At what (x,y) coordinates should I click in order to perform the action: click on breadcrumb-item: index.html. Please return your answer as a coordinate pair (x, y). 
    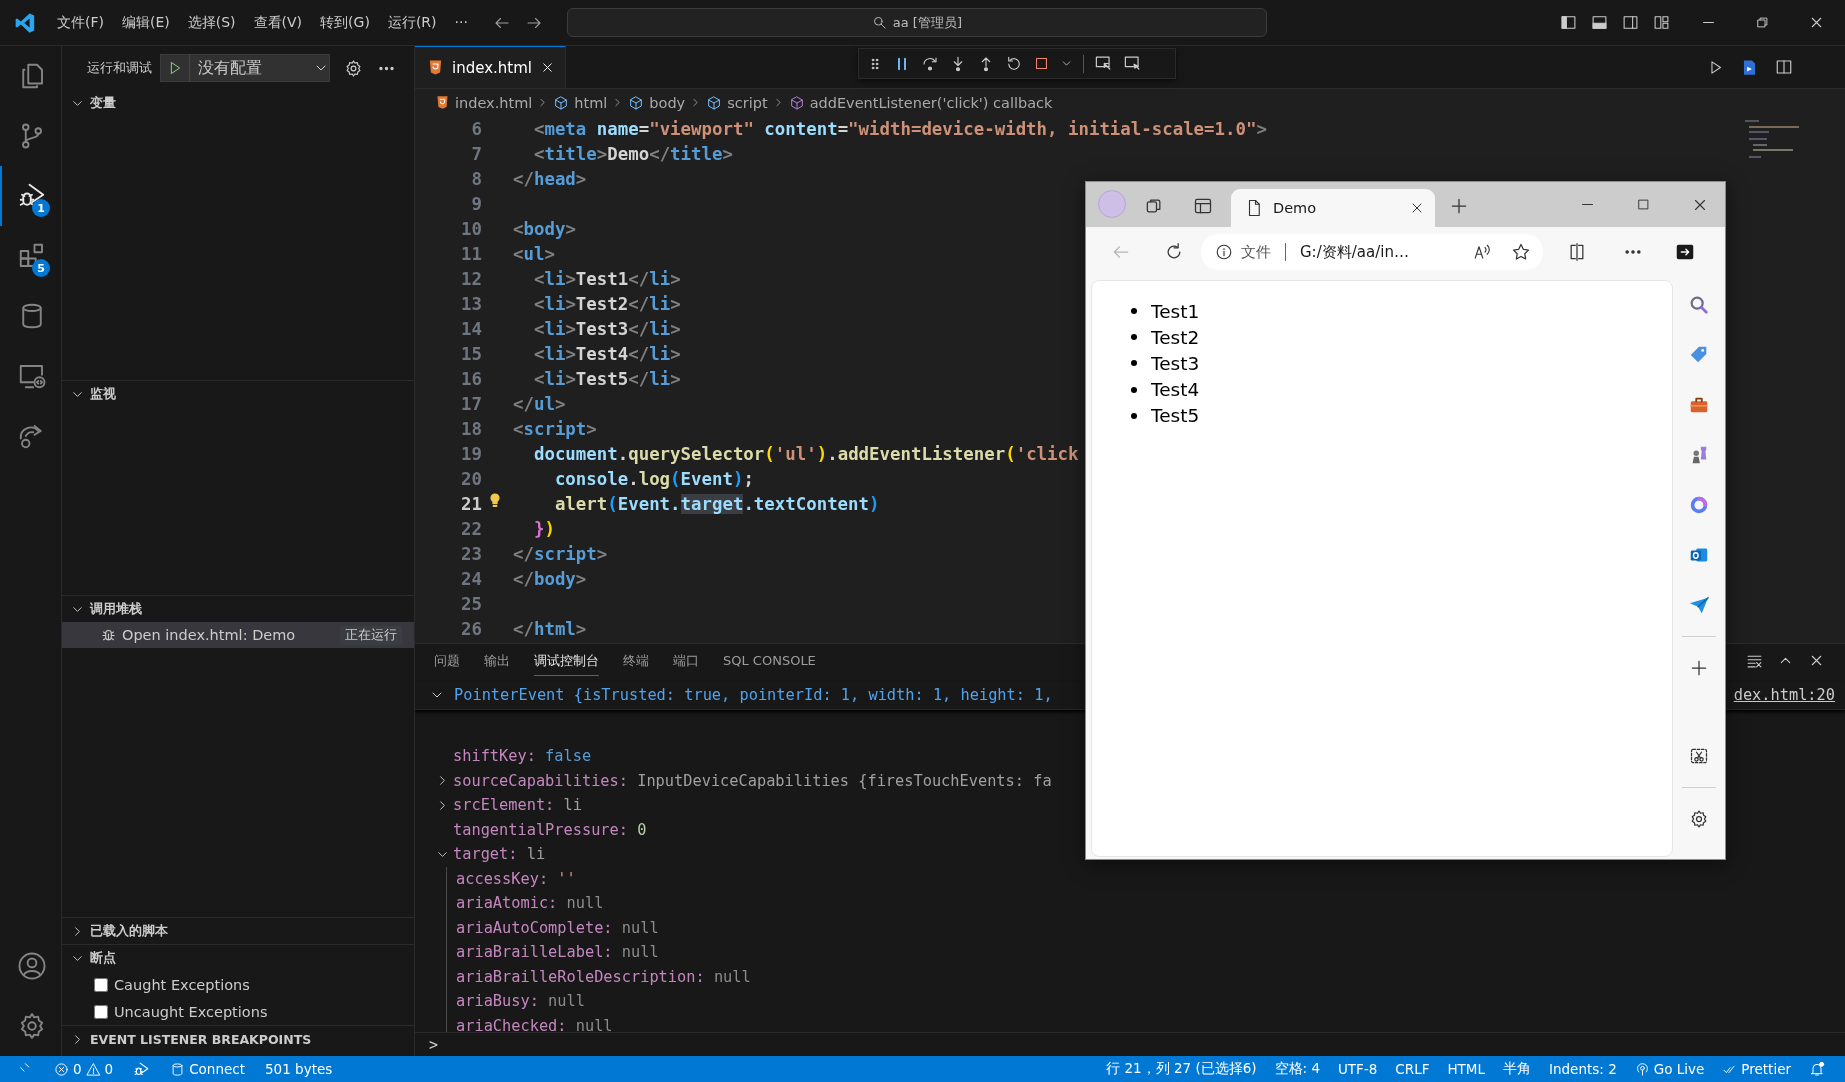
    Looking at the image, I should click on (484, 102).